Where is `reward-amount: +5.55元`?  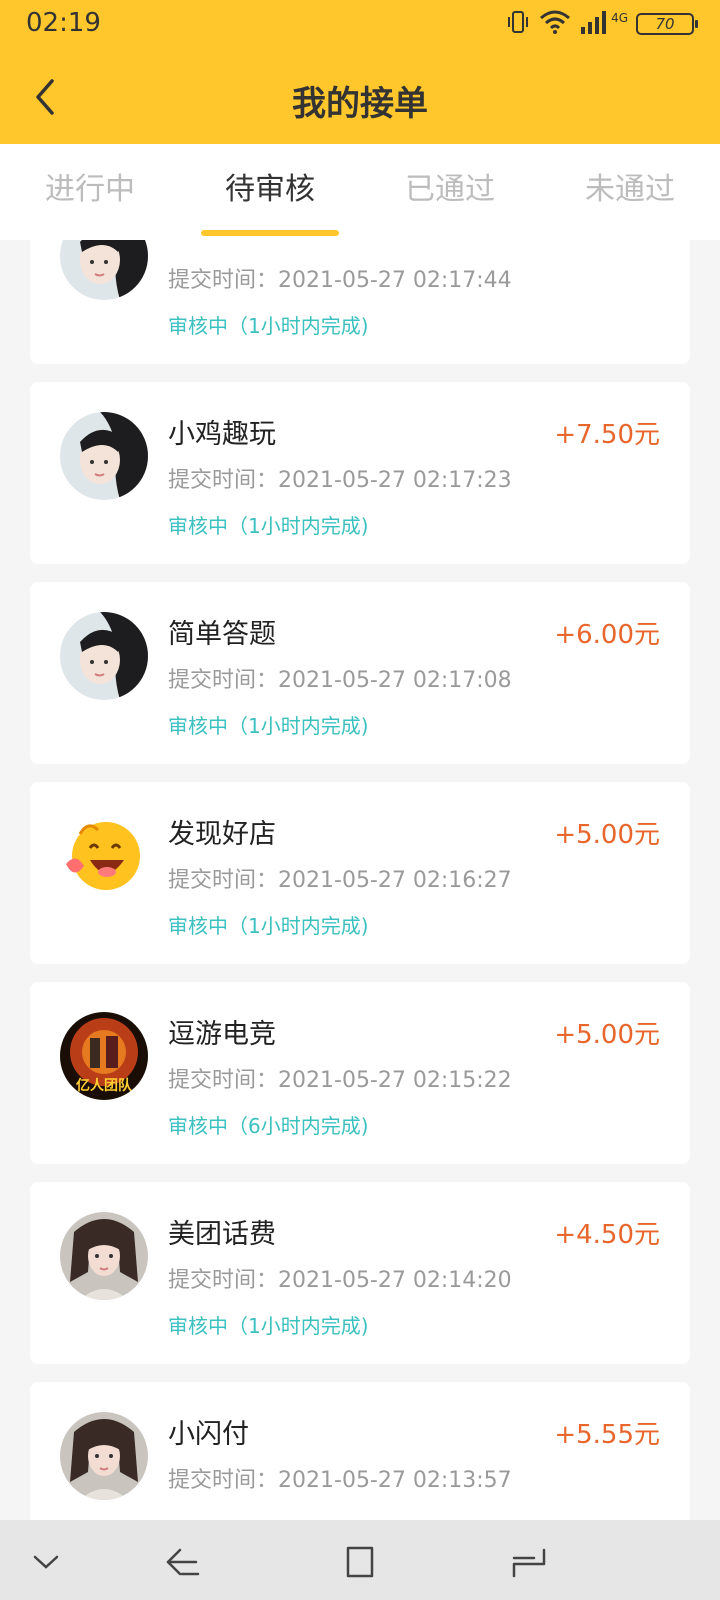 reward-amount: +5.55元 is located at coordinates (607, 1435).